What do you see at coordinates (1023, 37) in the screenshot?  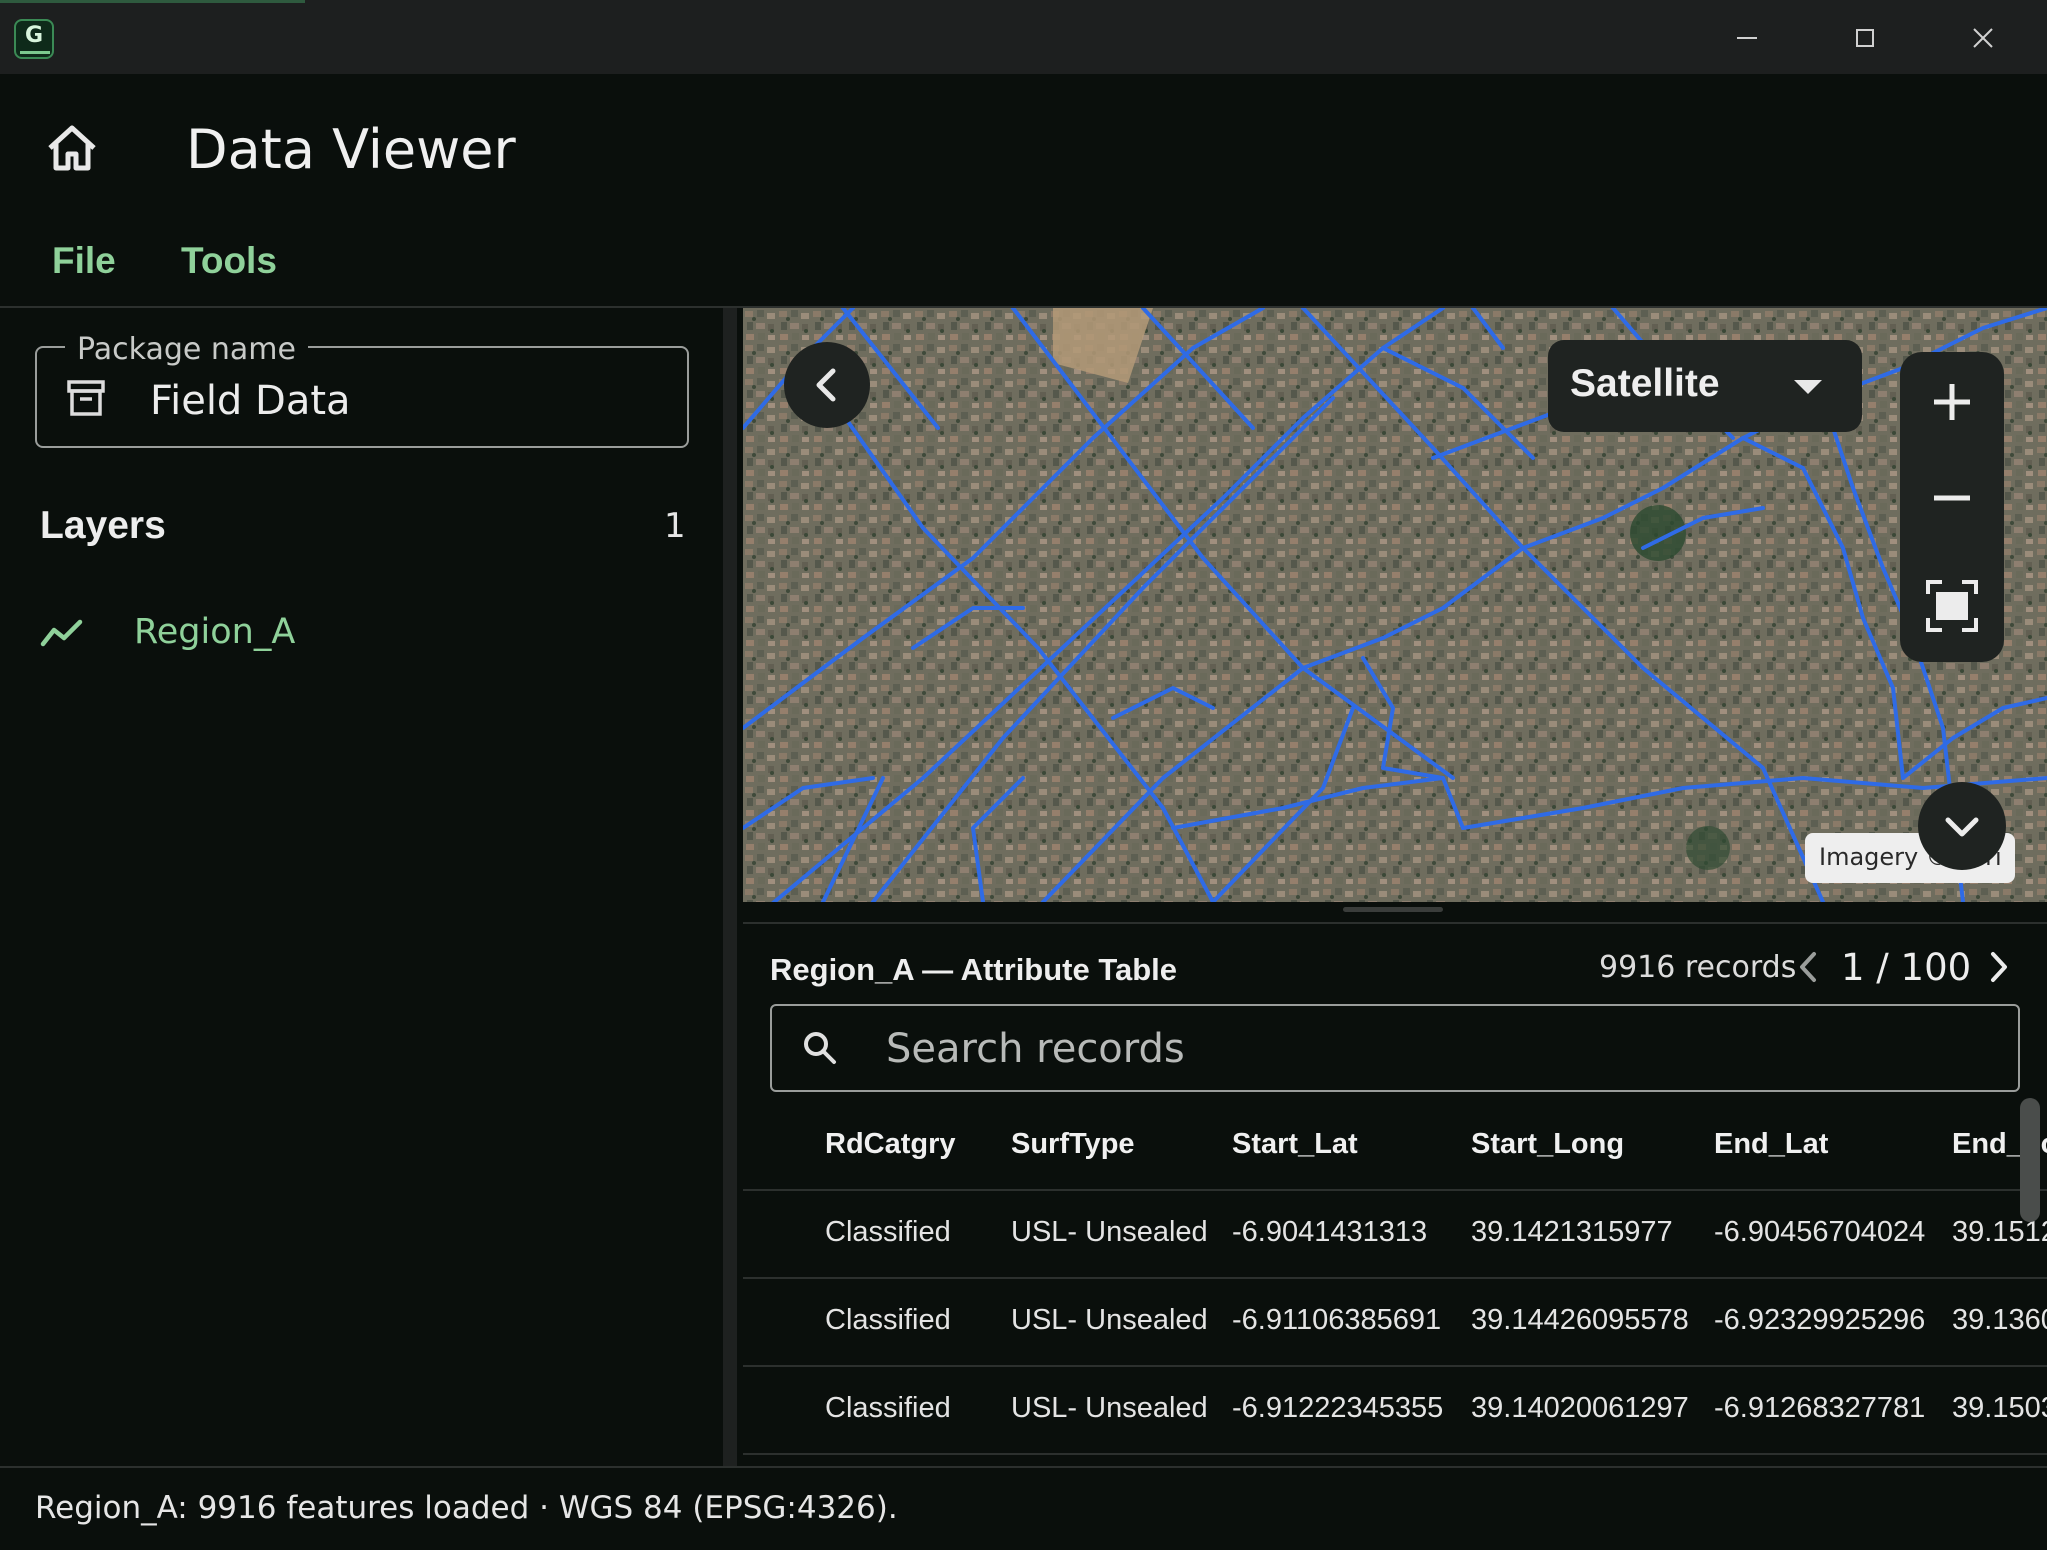 I see `title-bar: G` at bounding box center [1023, 37].